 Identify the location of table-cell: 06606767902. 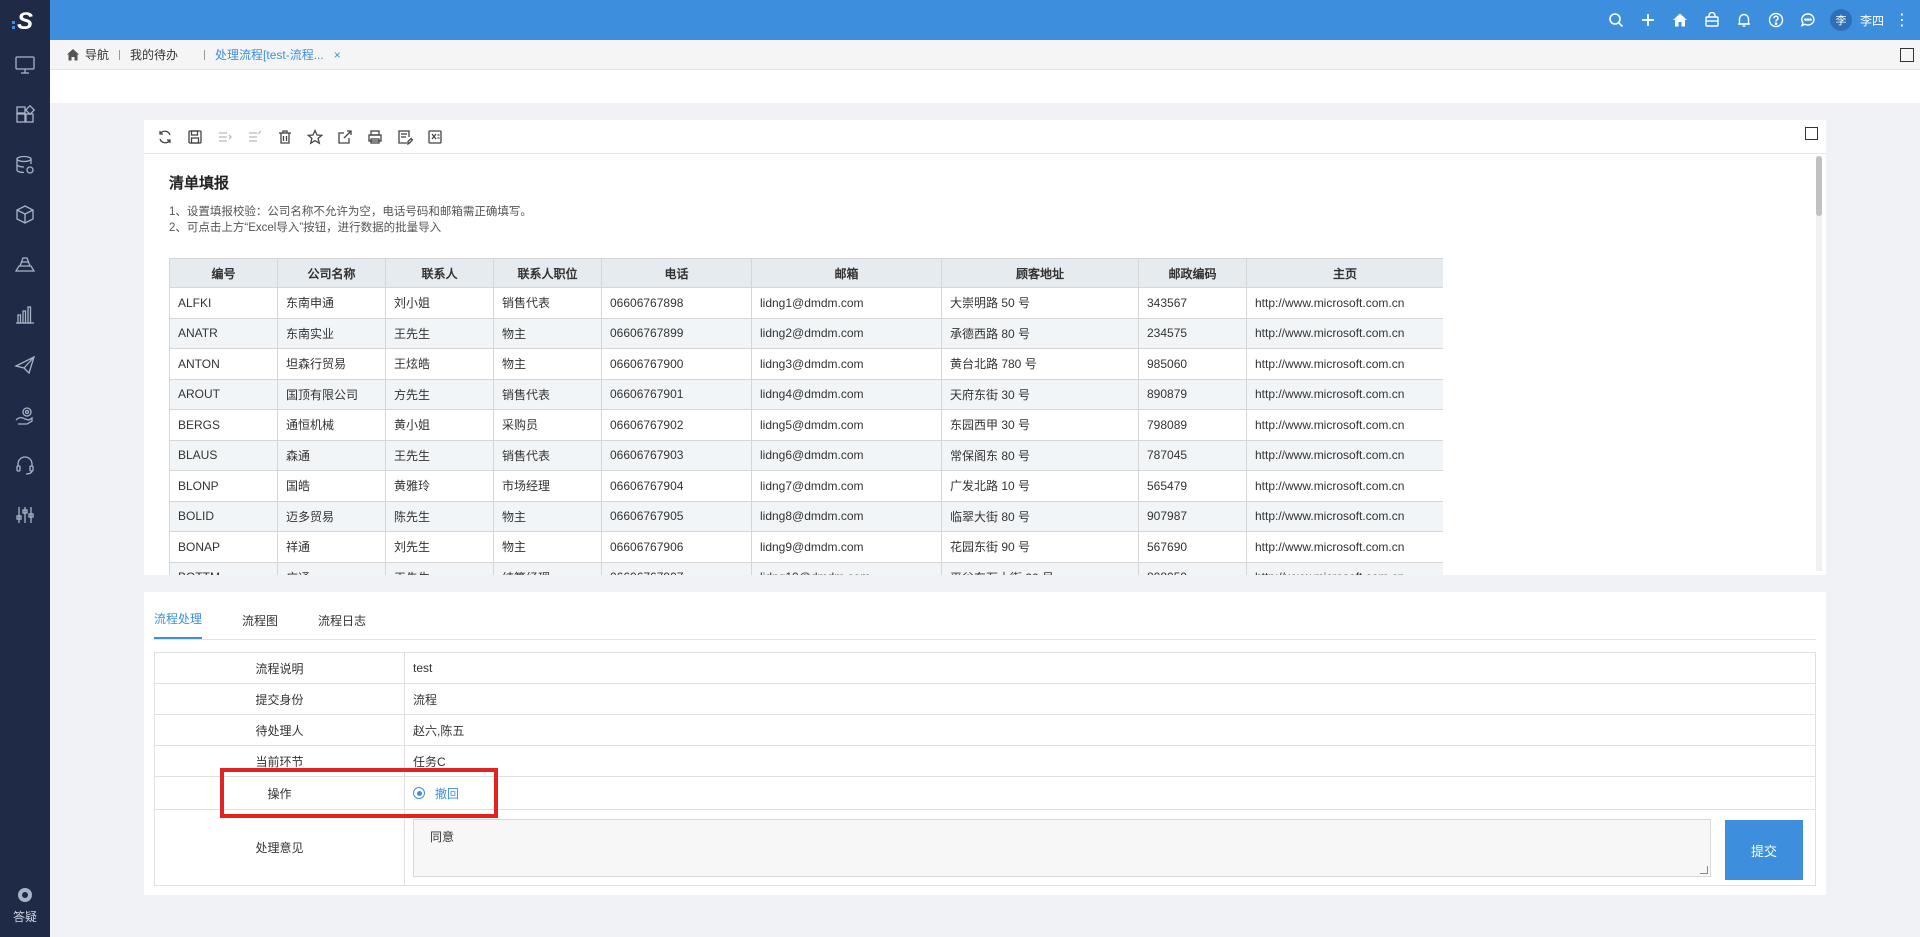
(676, 425).